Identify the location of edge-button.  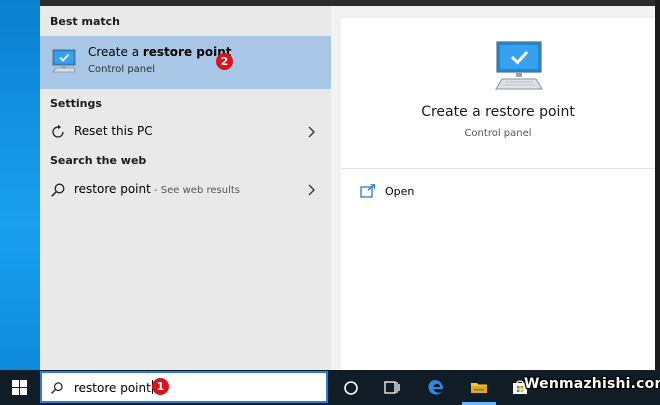
(436, 387).